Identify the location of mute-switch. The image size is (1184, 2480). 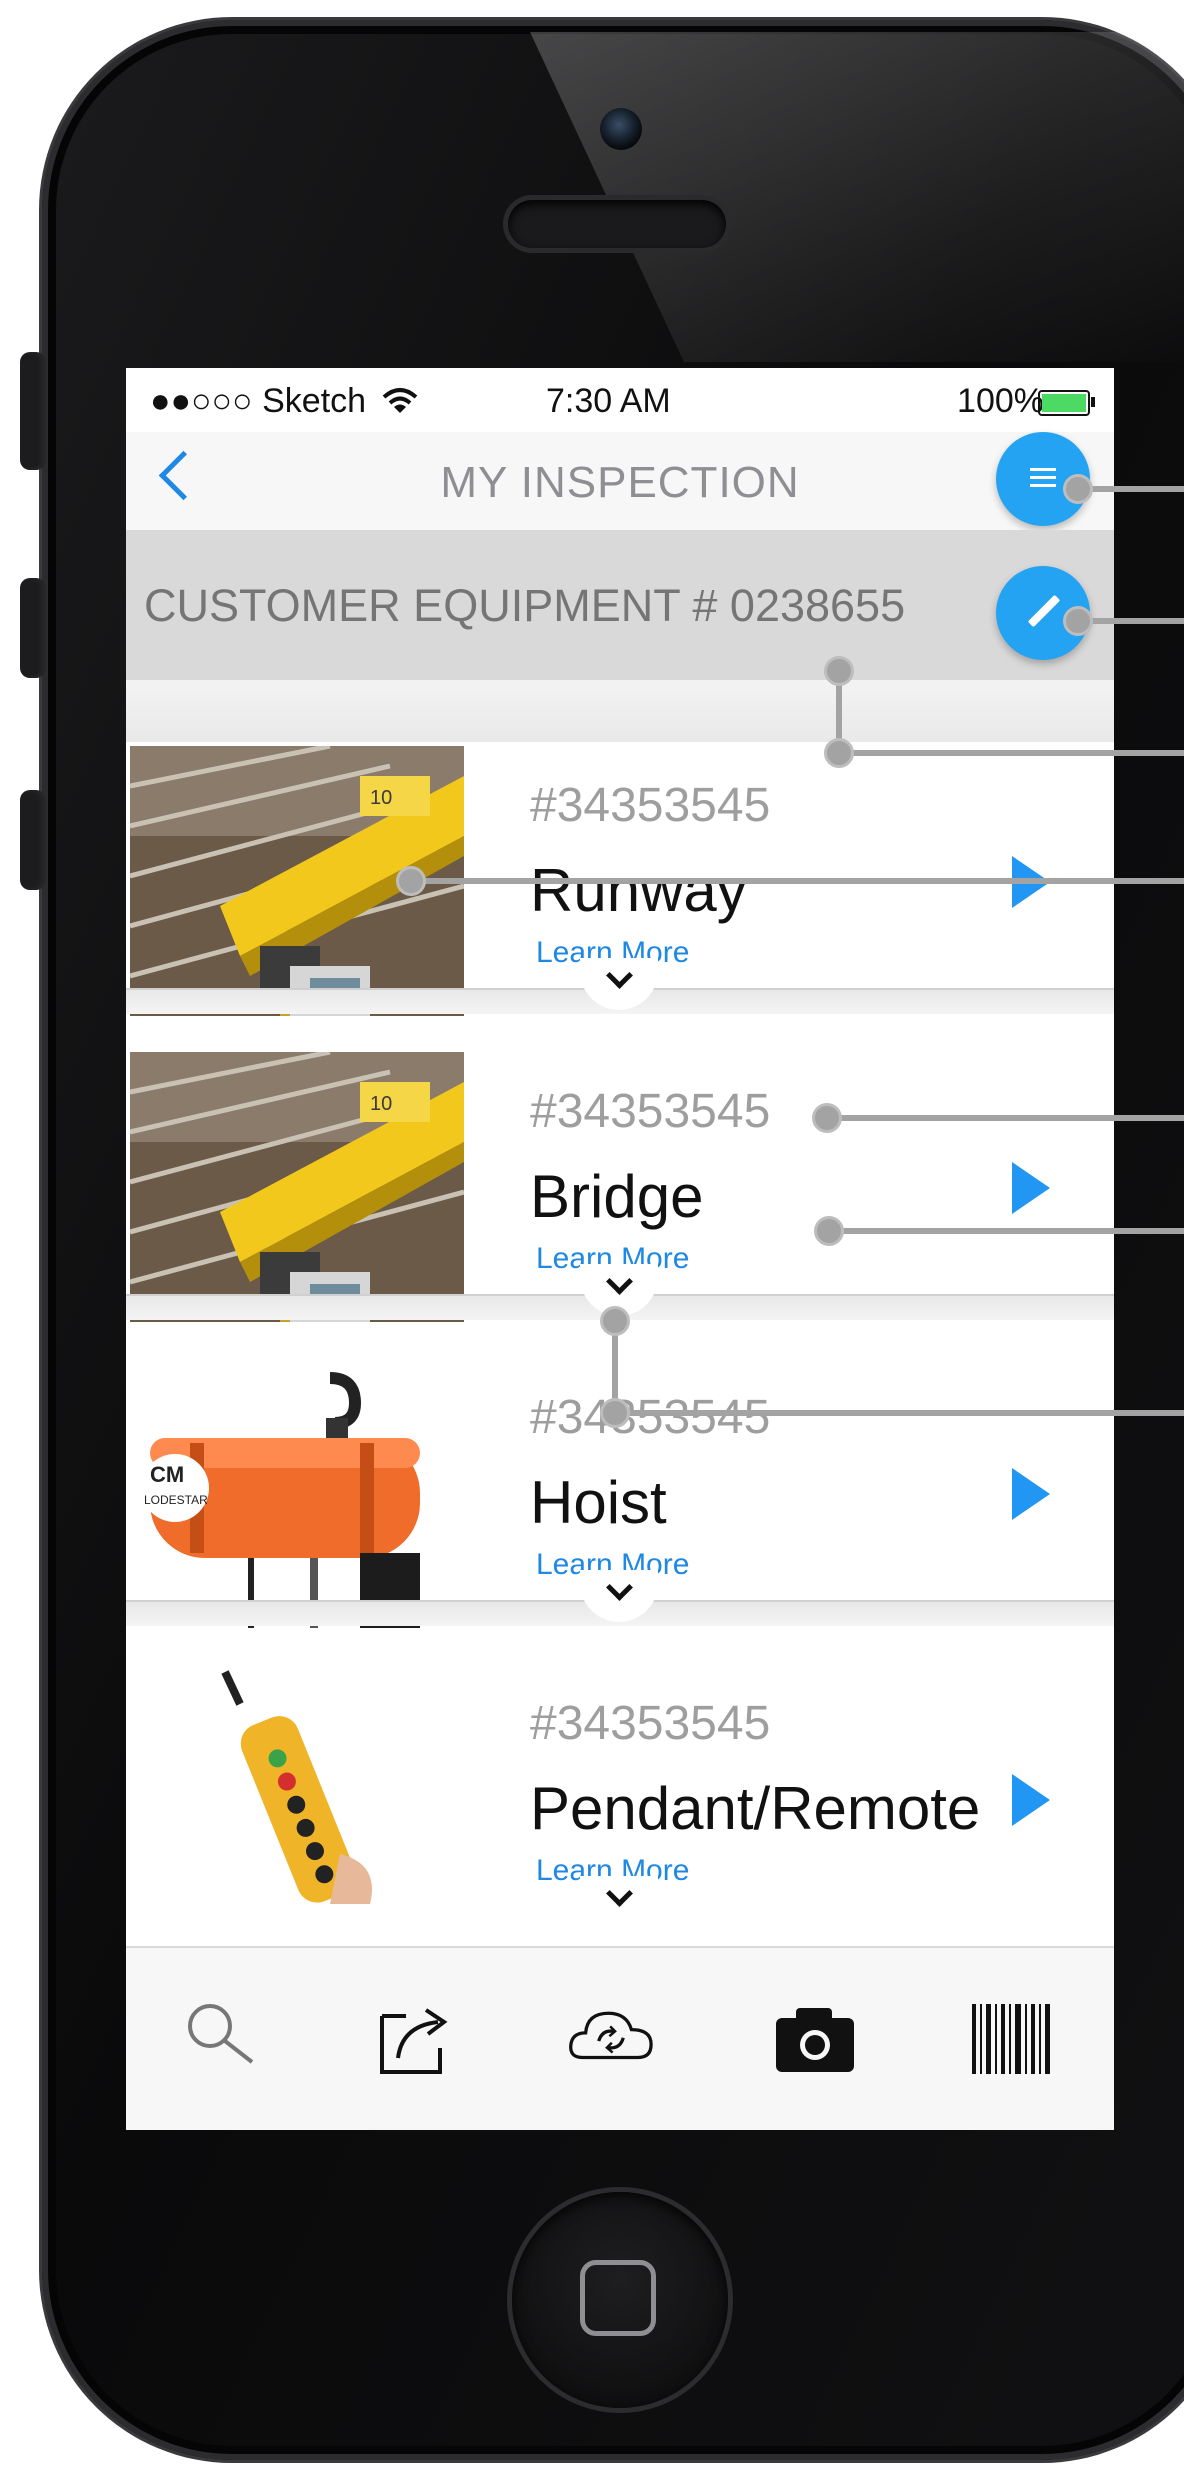
(33, 411).